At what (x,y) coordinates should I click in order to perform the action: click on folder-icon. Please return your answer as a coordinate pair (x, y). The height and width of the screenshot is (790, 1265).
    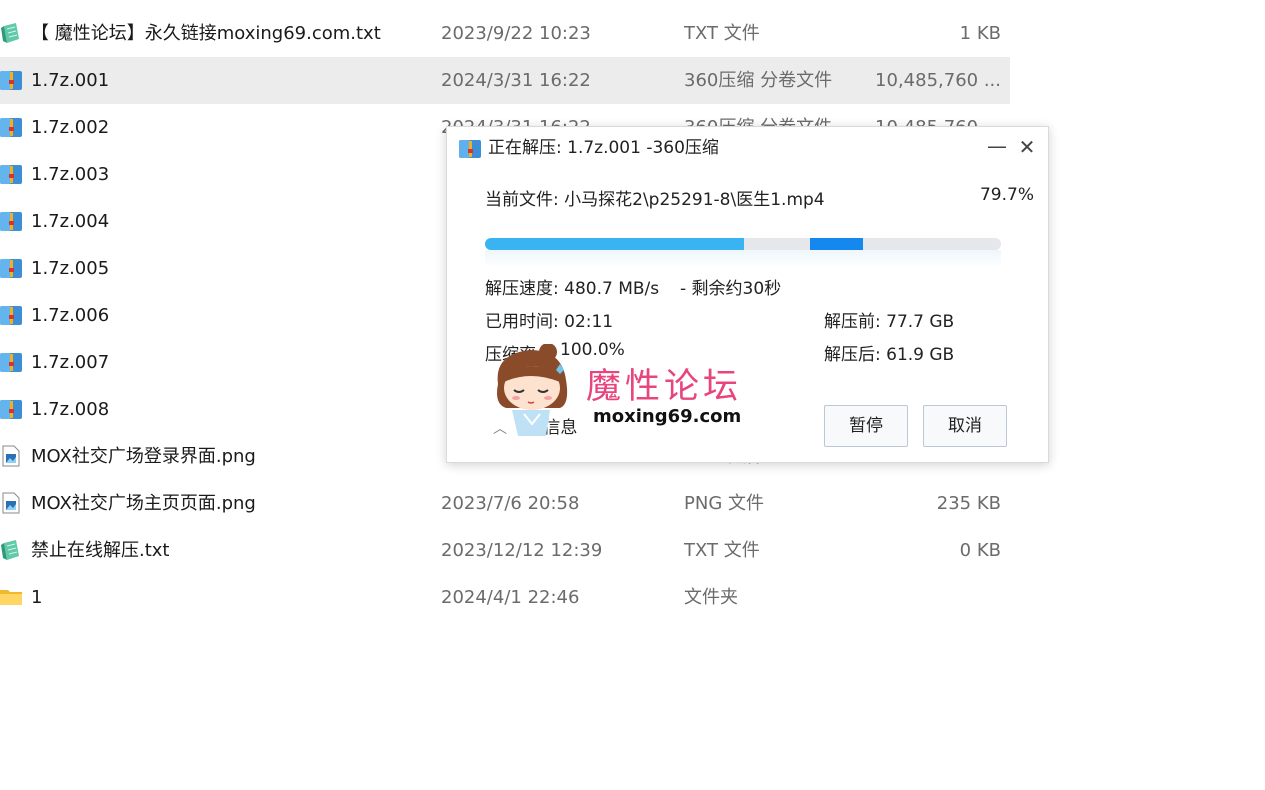
    Looking at the image, I should click on (11, 597).